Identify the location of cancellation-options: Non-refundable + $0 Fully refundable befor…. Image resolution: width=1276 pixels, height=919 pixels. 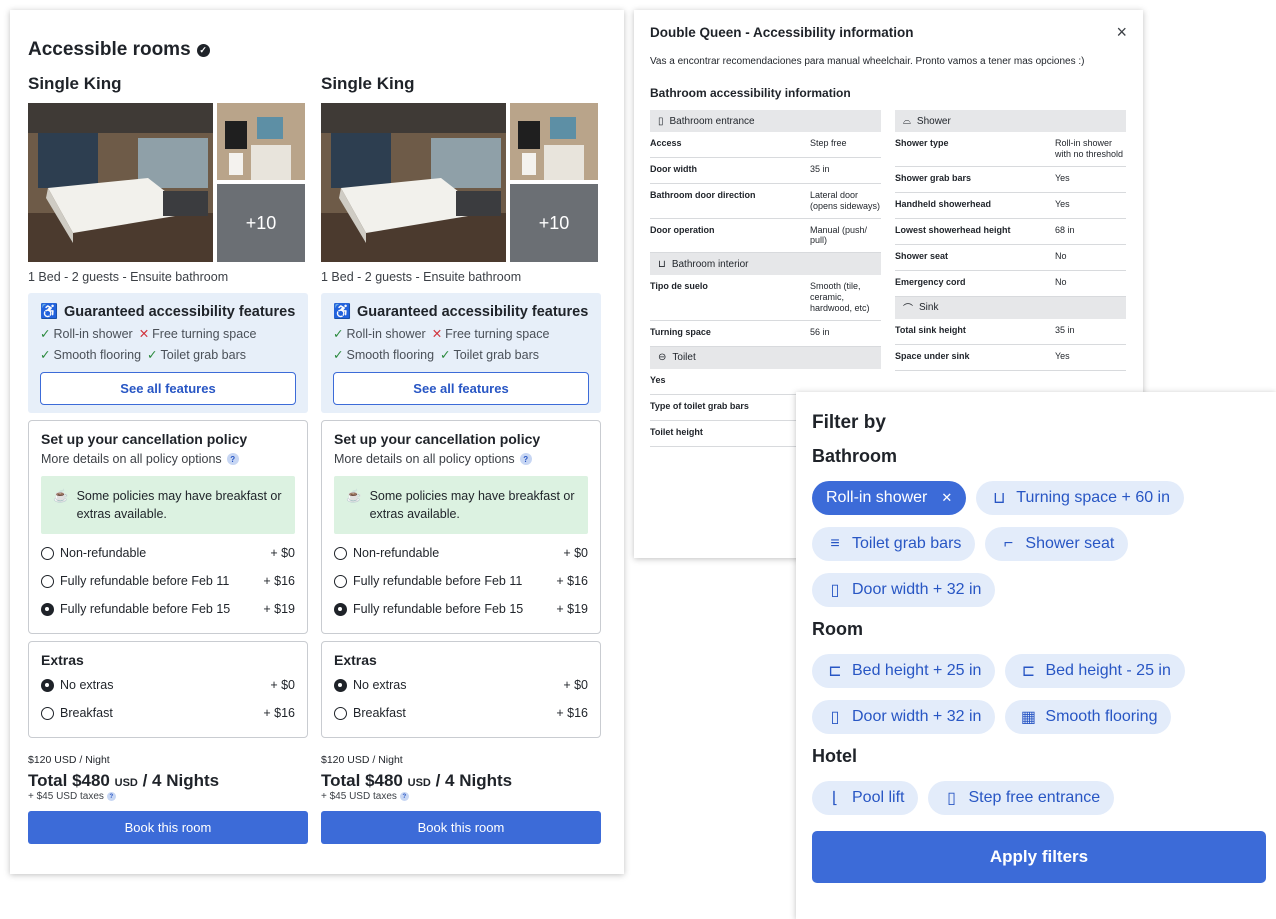
(168, 581).